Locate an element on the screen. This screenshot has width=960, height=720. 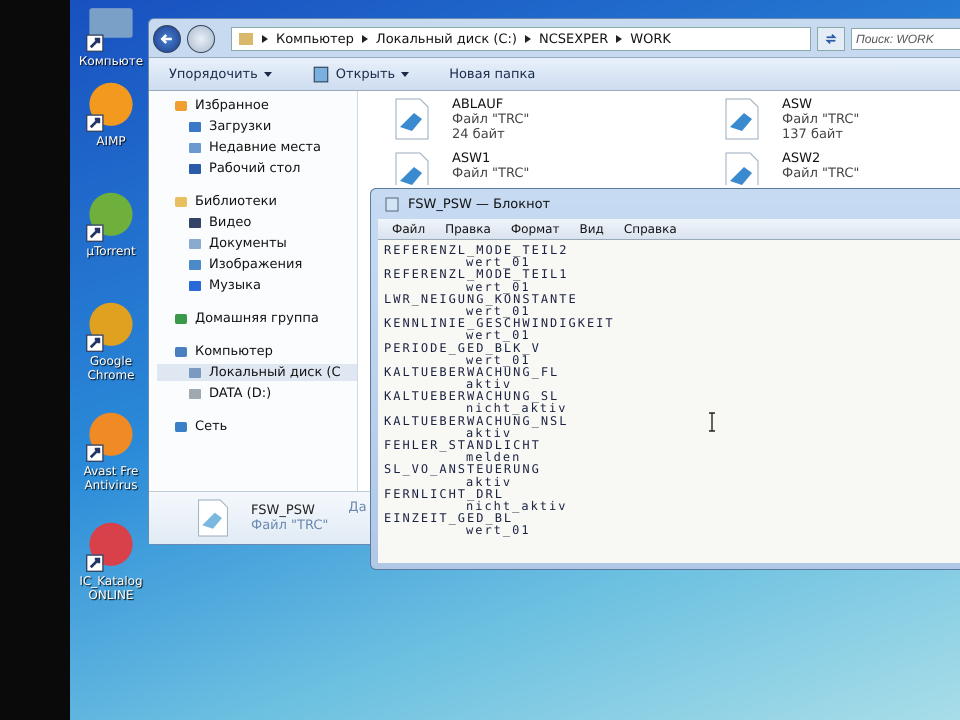
toolbar-button: Новая папка is located at coordinates (492, 74).